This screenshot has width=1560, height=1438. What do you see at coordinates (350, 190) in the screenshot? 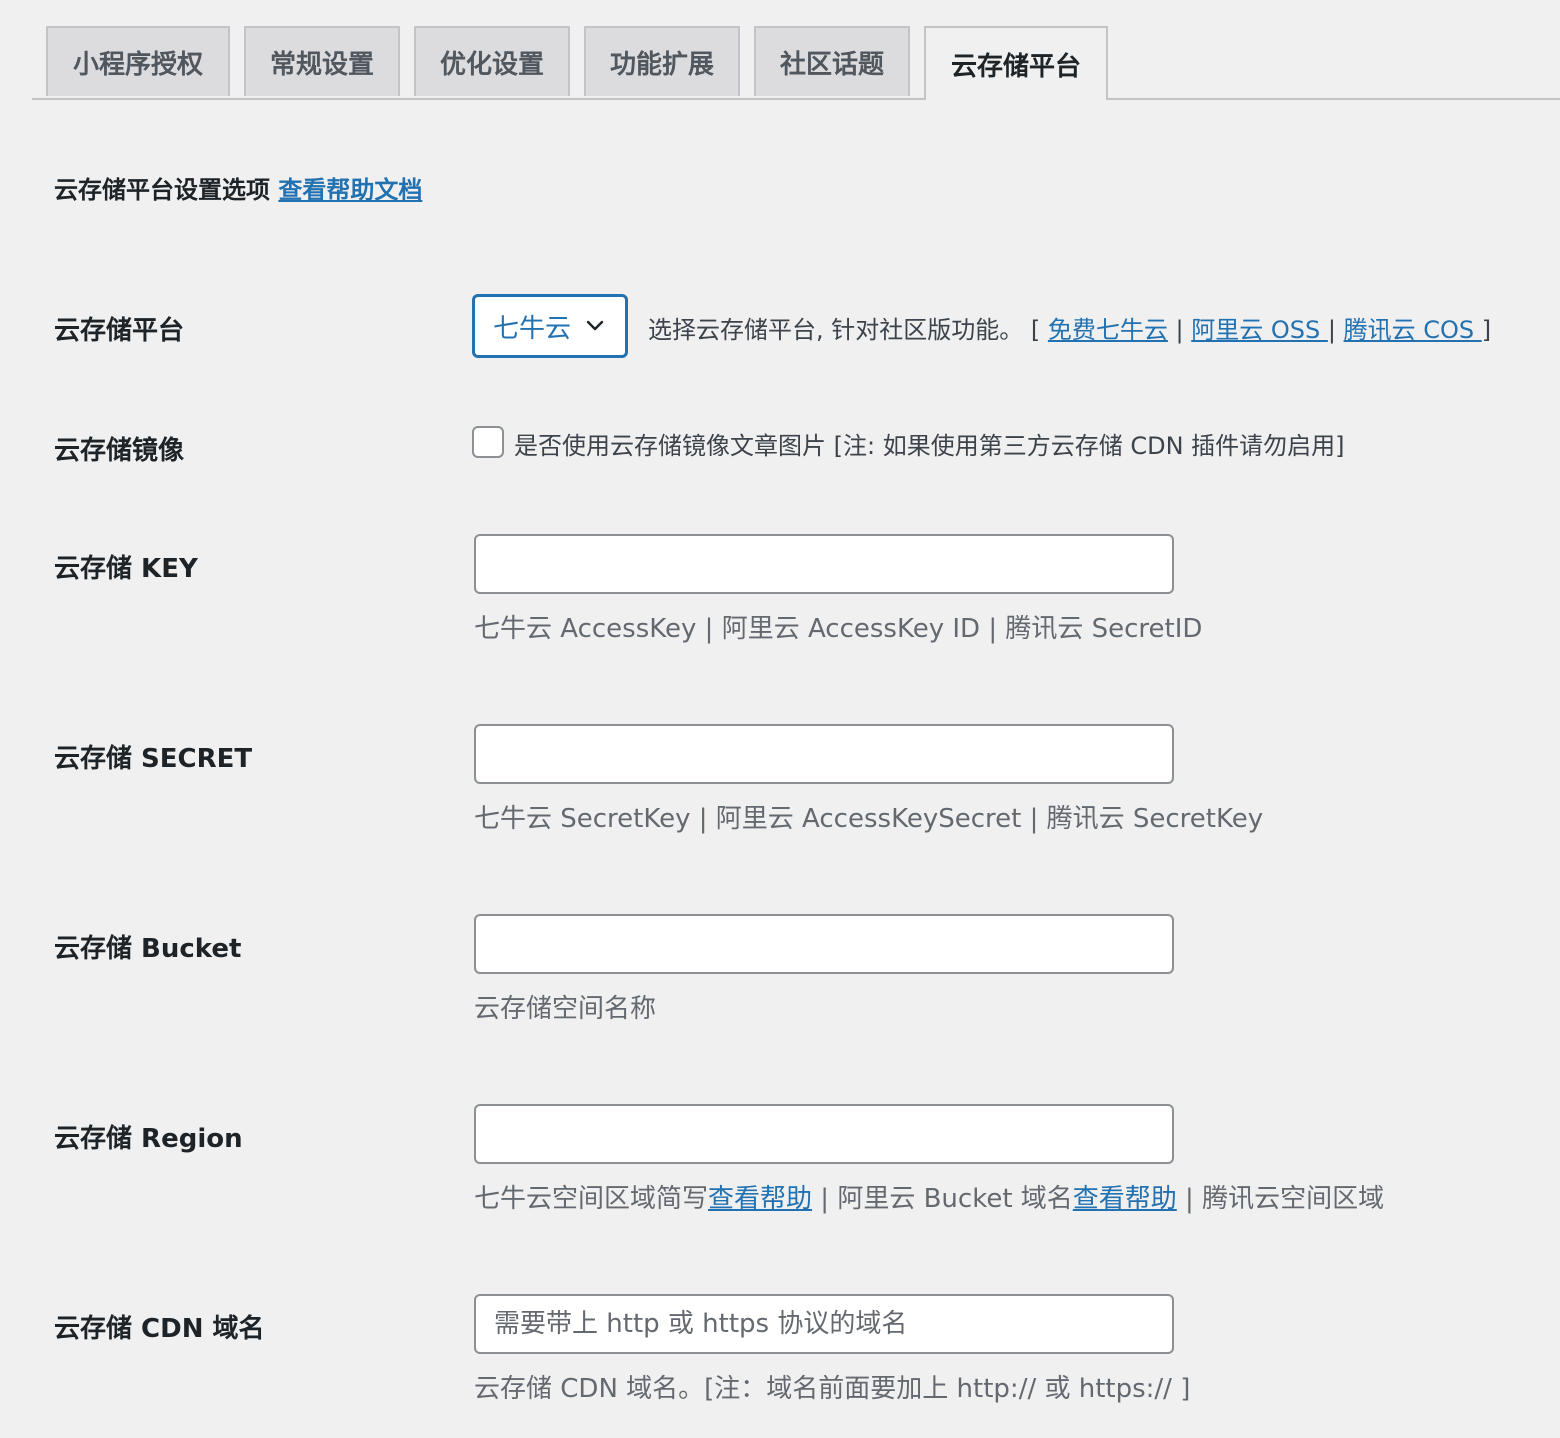
I see `help-docs-link: 查看帮助文档` at bounding box center [350, 190].